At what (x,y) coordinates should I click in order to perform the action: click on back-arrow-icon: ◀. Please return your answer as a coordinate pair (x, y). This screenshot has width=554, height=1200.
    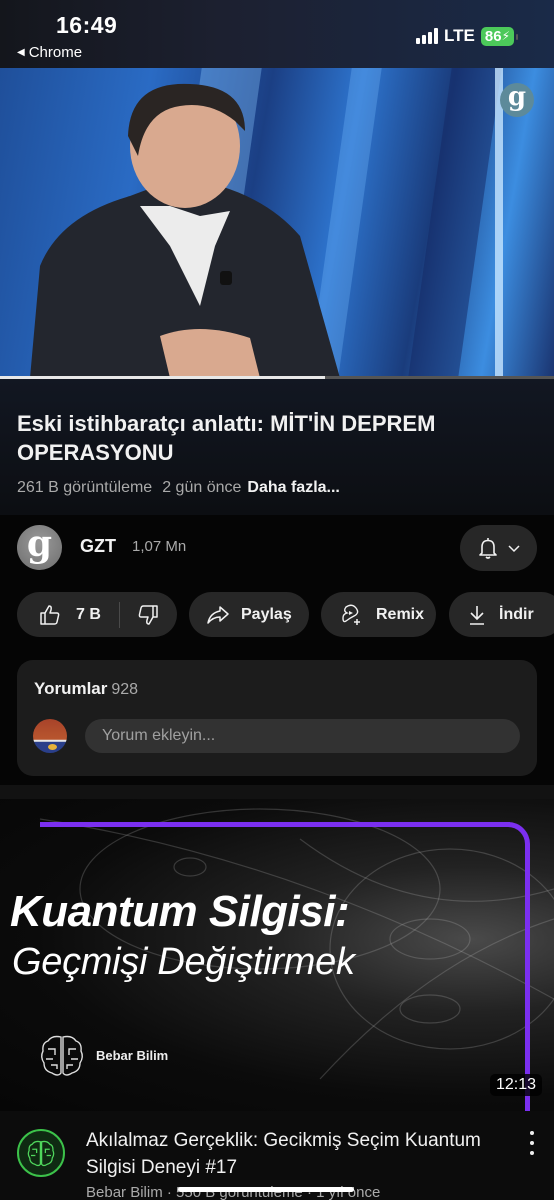
    Looking at the image, I should click on (21, 52).